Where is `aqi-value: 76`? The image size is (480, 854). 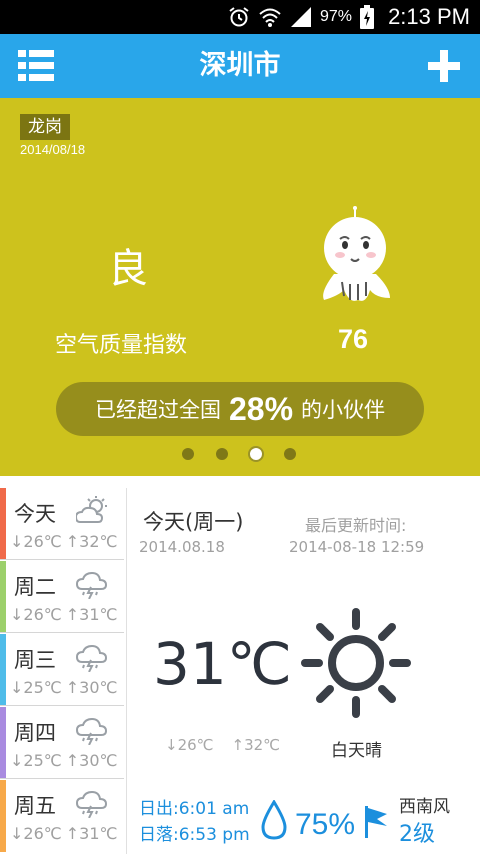
aqi-value: 76 is located at coordinates (353, 339).